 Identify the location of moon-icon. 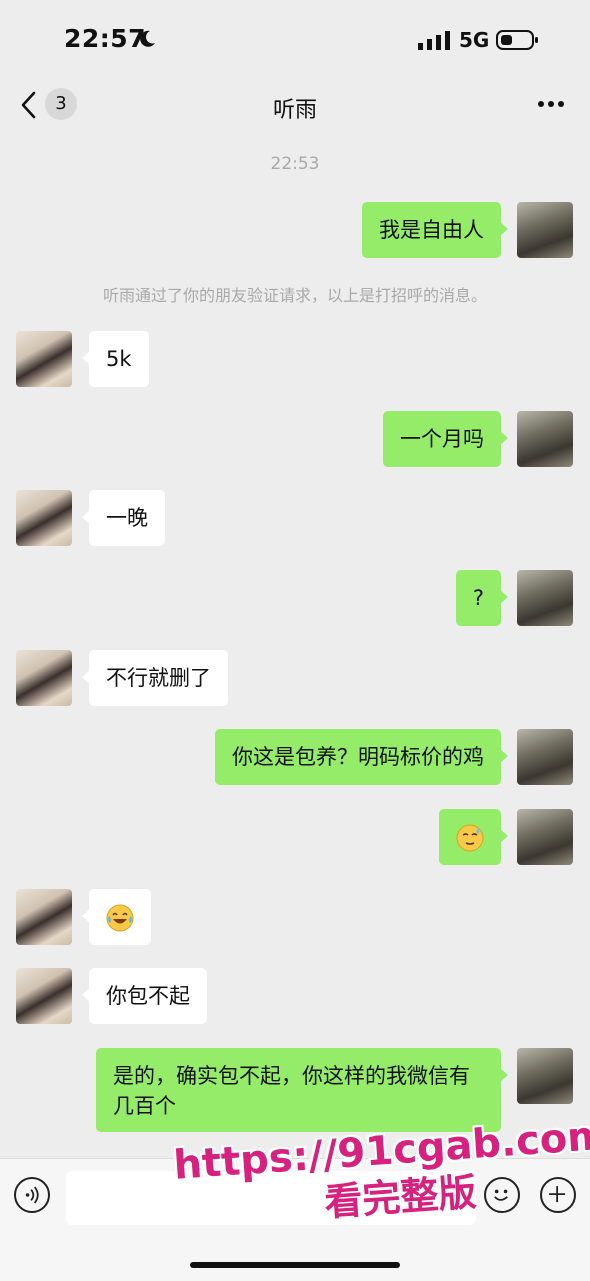
(147, 38).